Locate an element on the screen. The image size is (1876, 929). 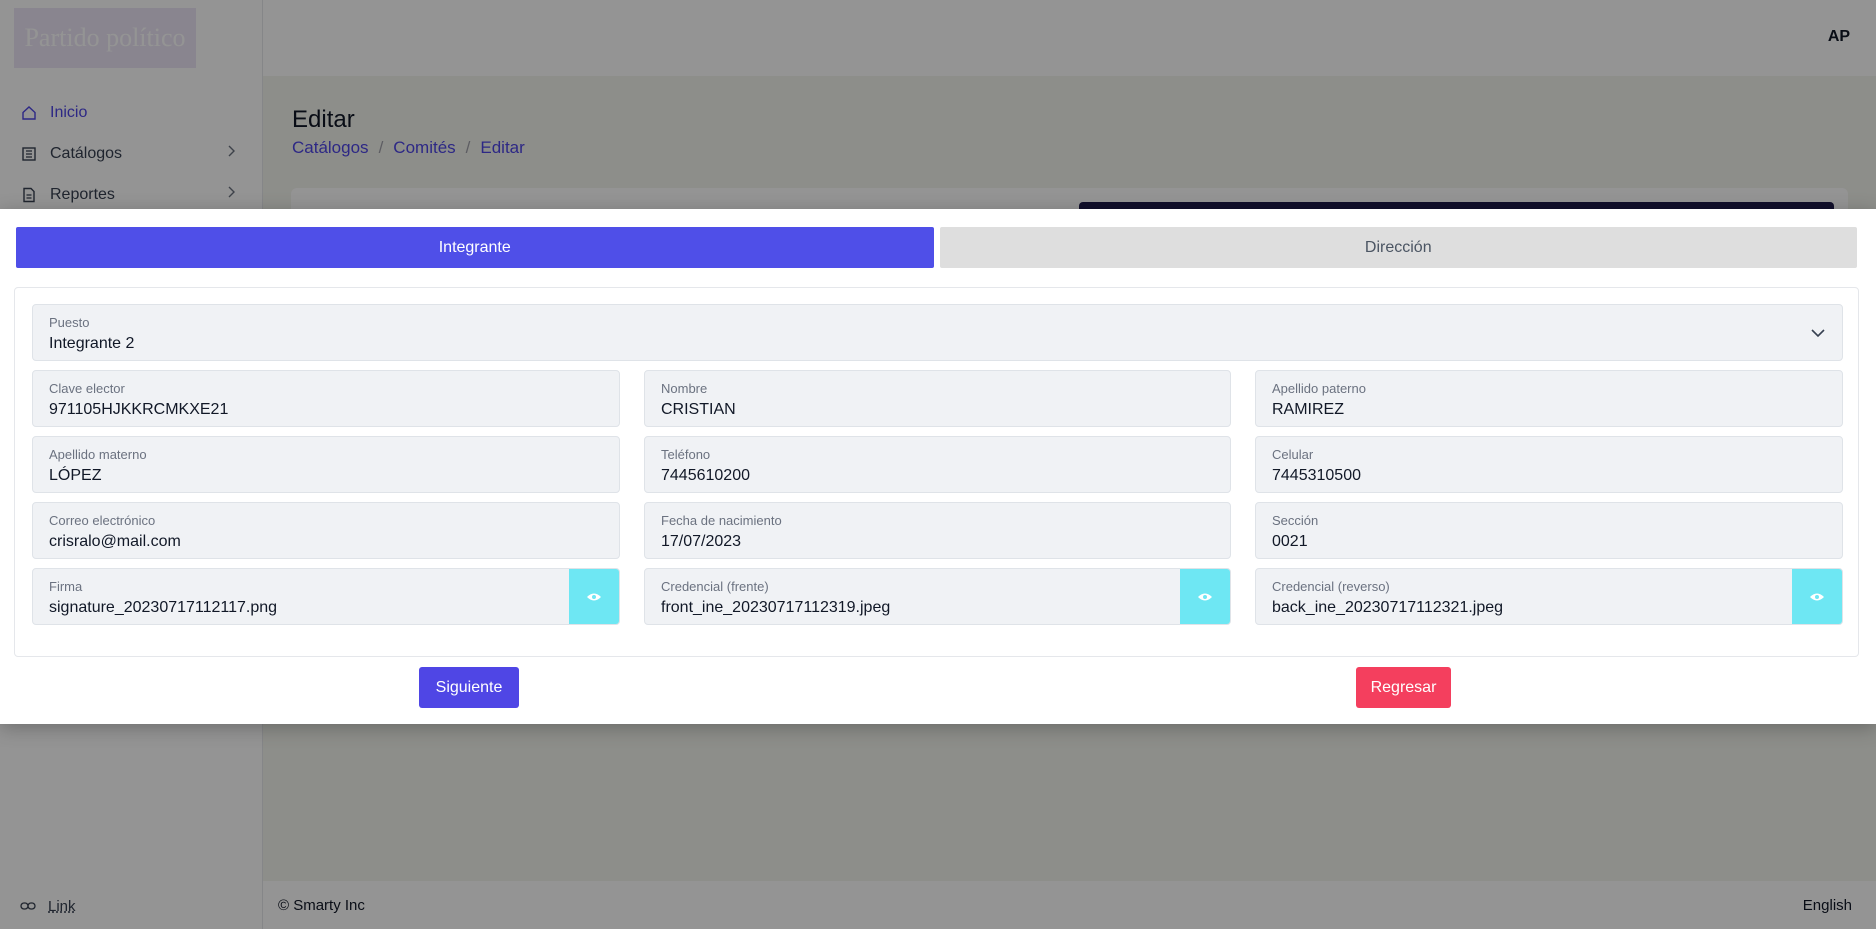
field-value: back_ine_20230717112321.jpeg is located at coordinates (1388, 607).